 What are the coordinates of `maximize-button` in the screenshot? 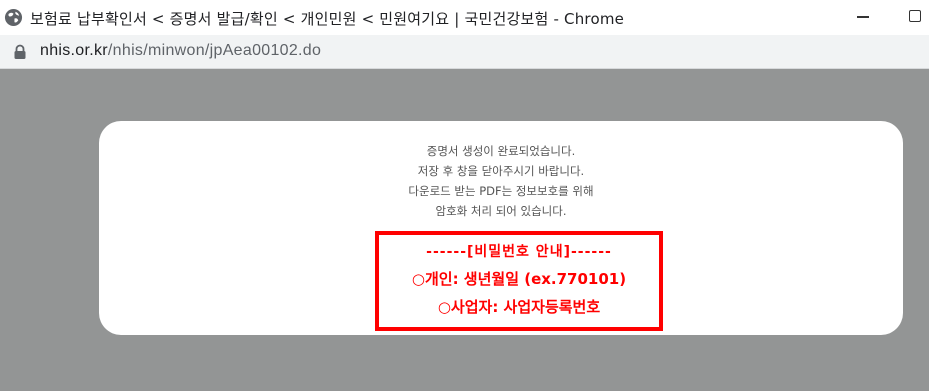 It's located at (915, 16).